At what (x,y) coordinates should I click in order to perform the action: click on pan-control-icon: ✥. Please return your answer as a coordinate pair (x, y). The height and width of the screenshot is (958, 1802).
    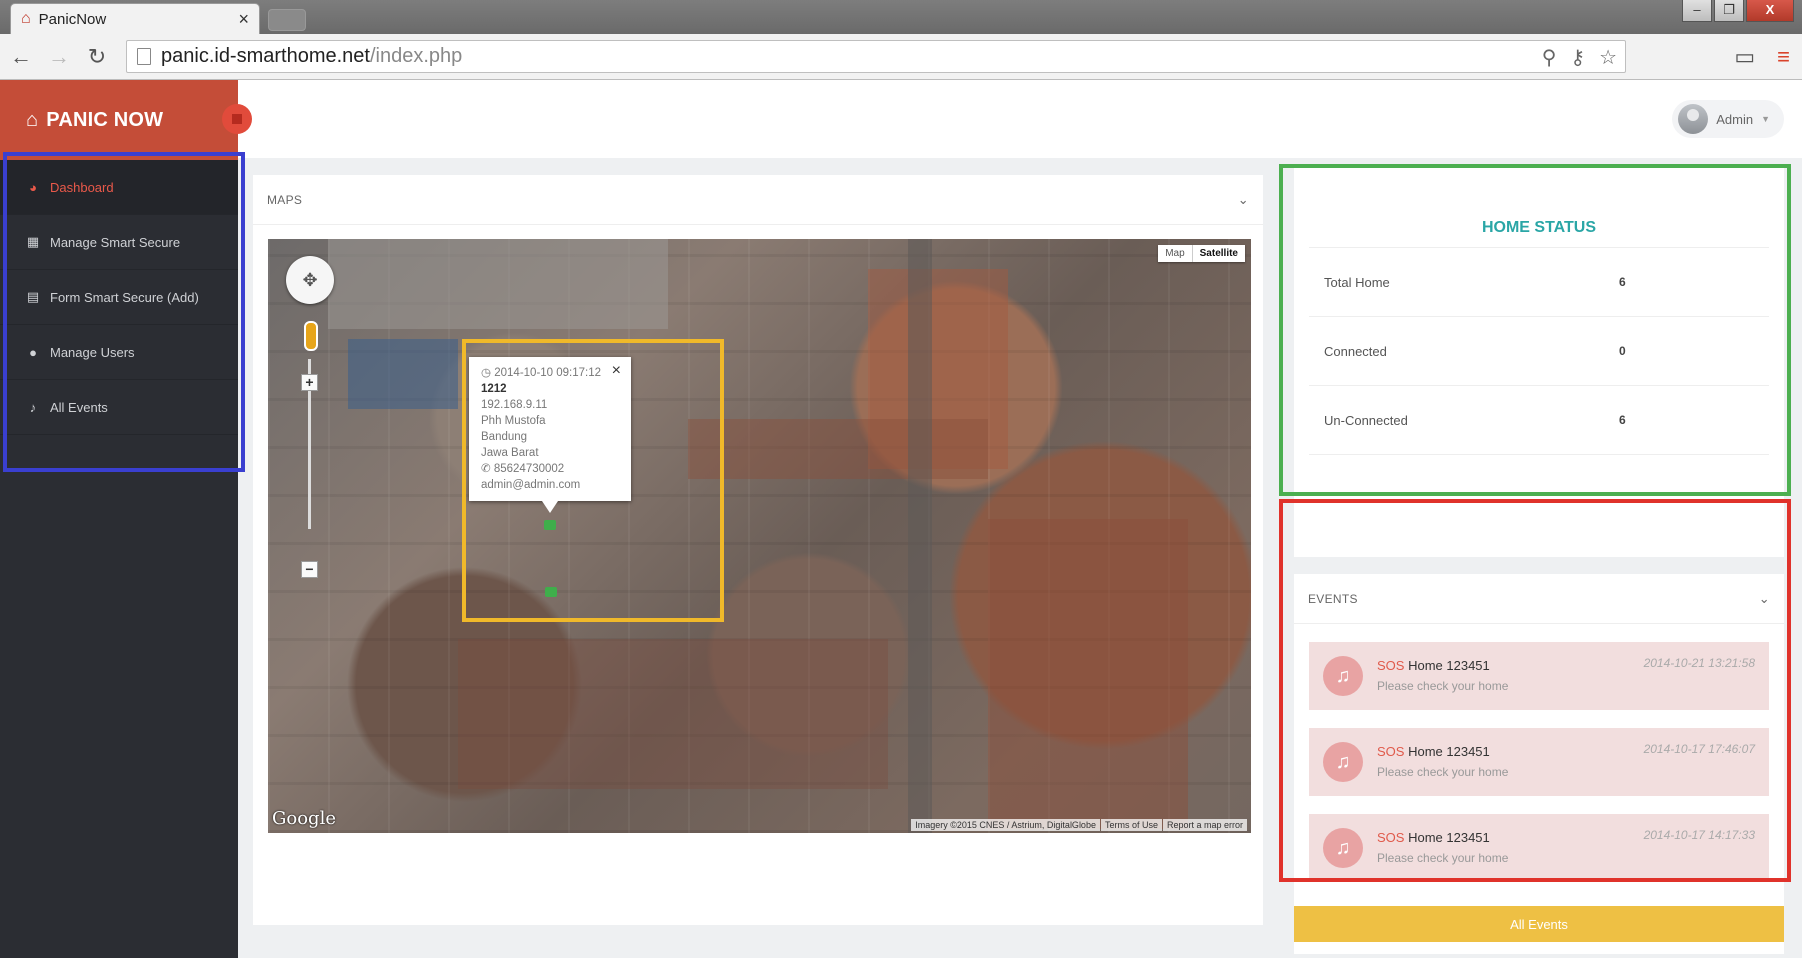
    Looking at the image, I should click on (310, 280).